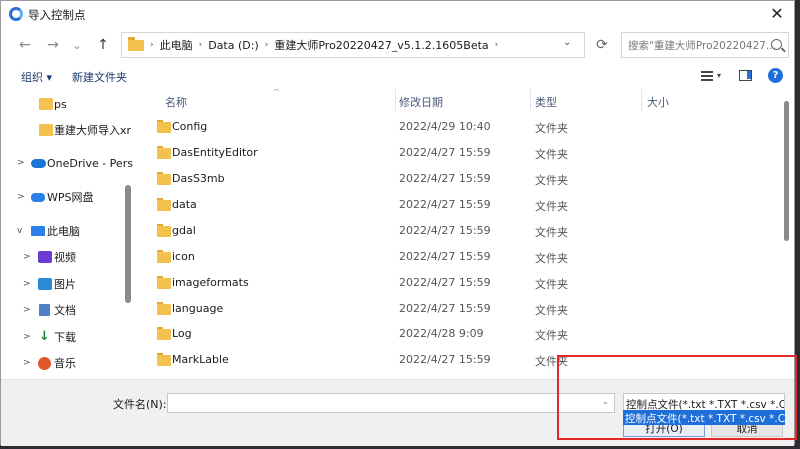 This screenshot has width=800, height=449. What do you see at coordinates (67, 104) in the screenshot?
I see `sidebar-item-ps: ps` at bounding box center [67, 104].